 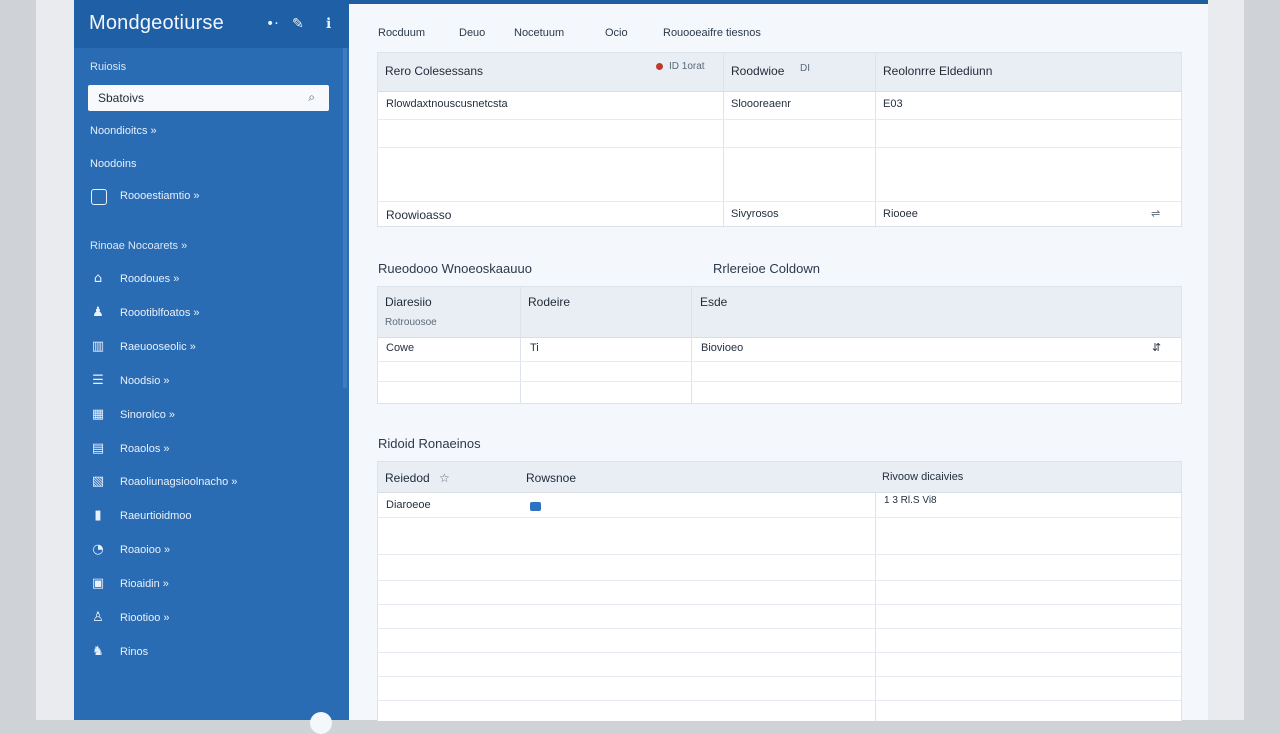 I want to click on table-row-cell: Biovioeo, so click(x=722, y=348).